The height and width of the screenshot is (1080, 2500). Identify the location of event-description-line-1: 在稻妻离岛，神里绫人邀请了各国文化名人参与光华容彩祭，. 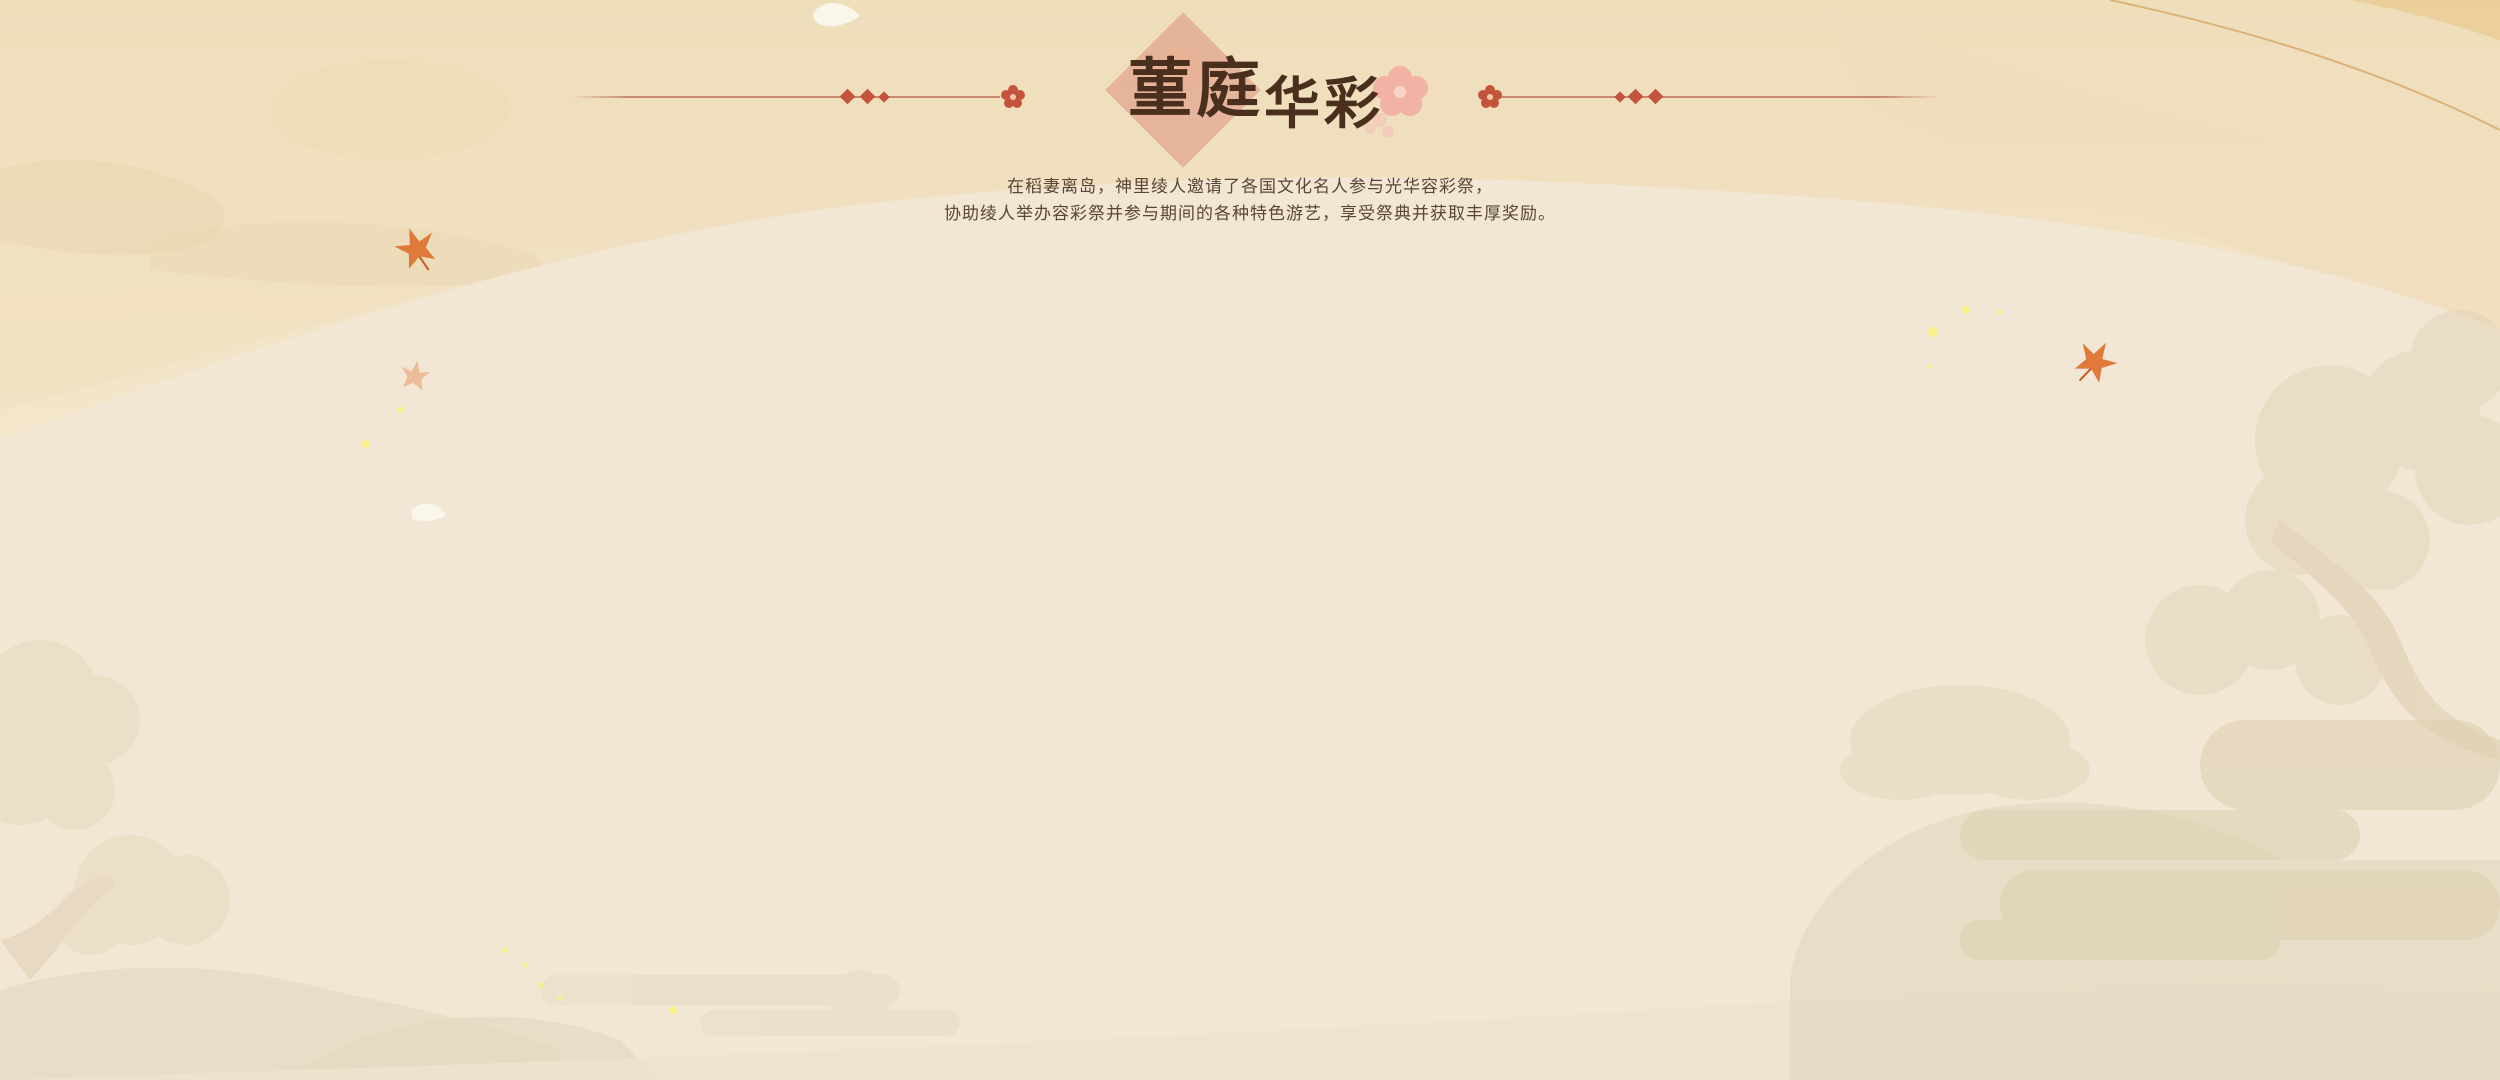
(1250, 187).